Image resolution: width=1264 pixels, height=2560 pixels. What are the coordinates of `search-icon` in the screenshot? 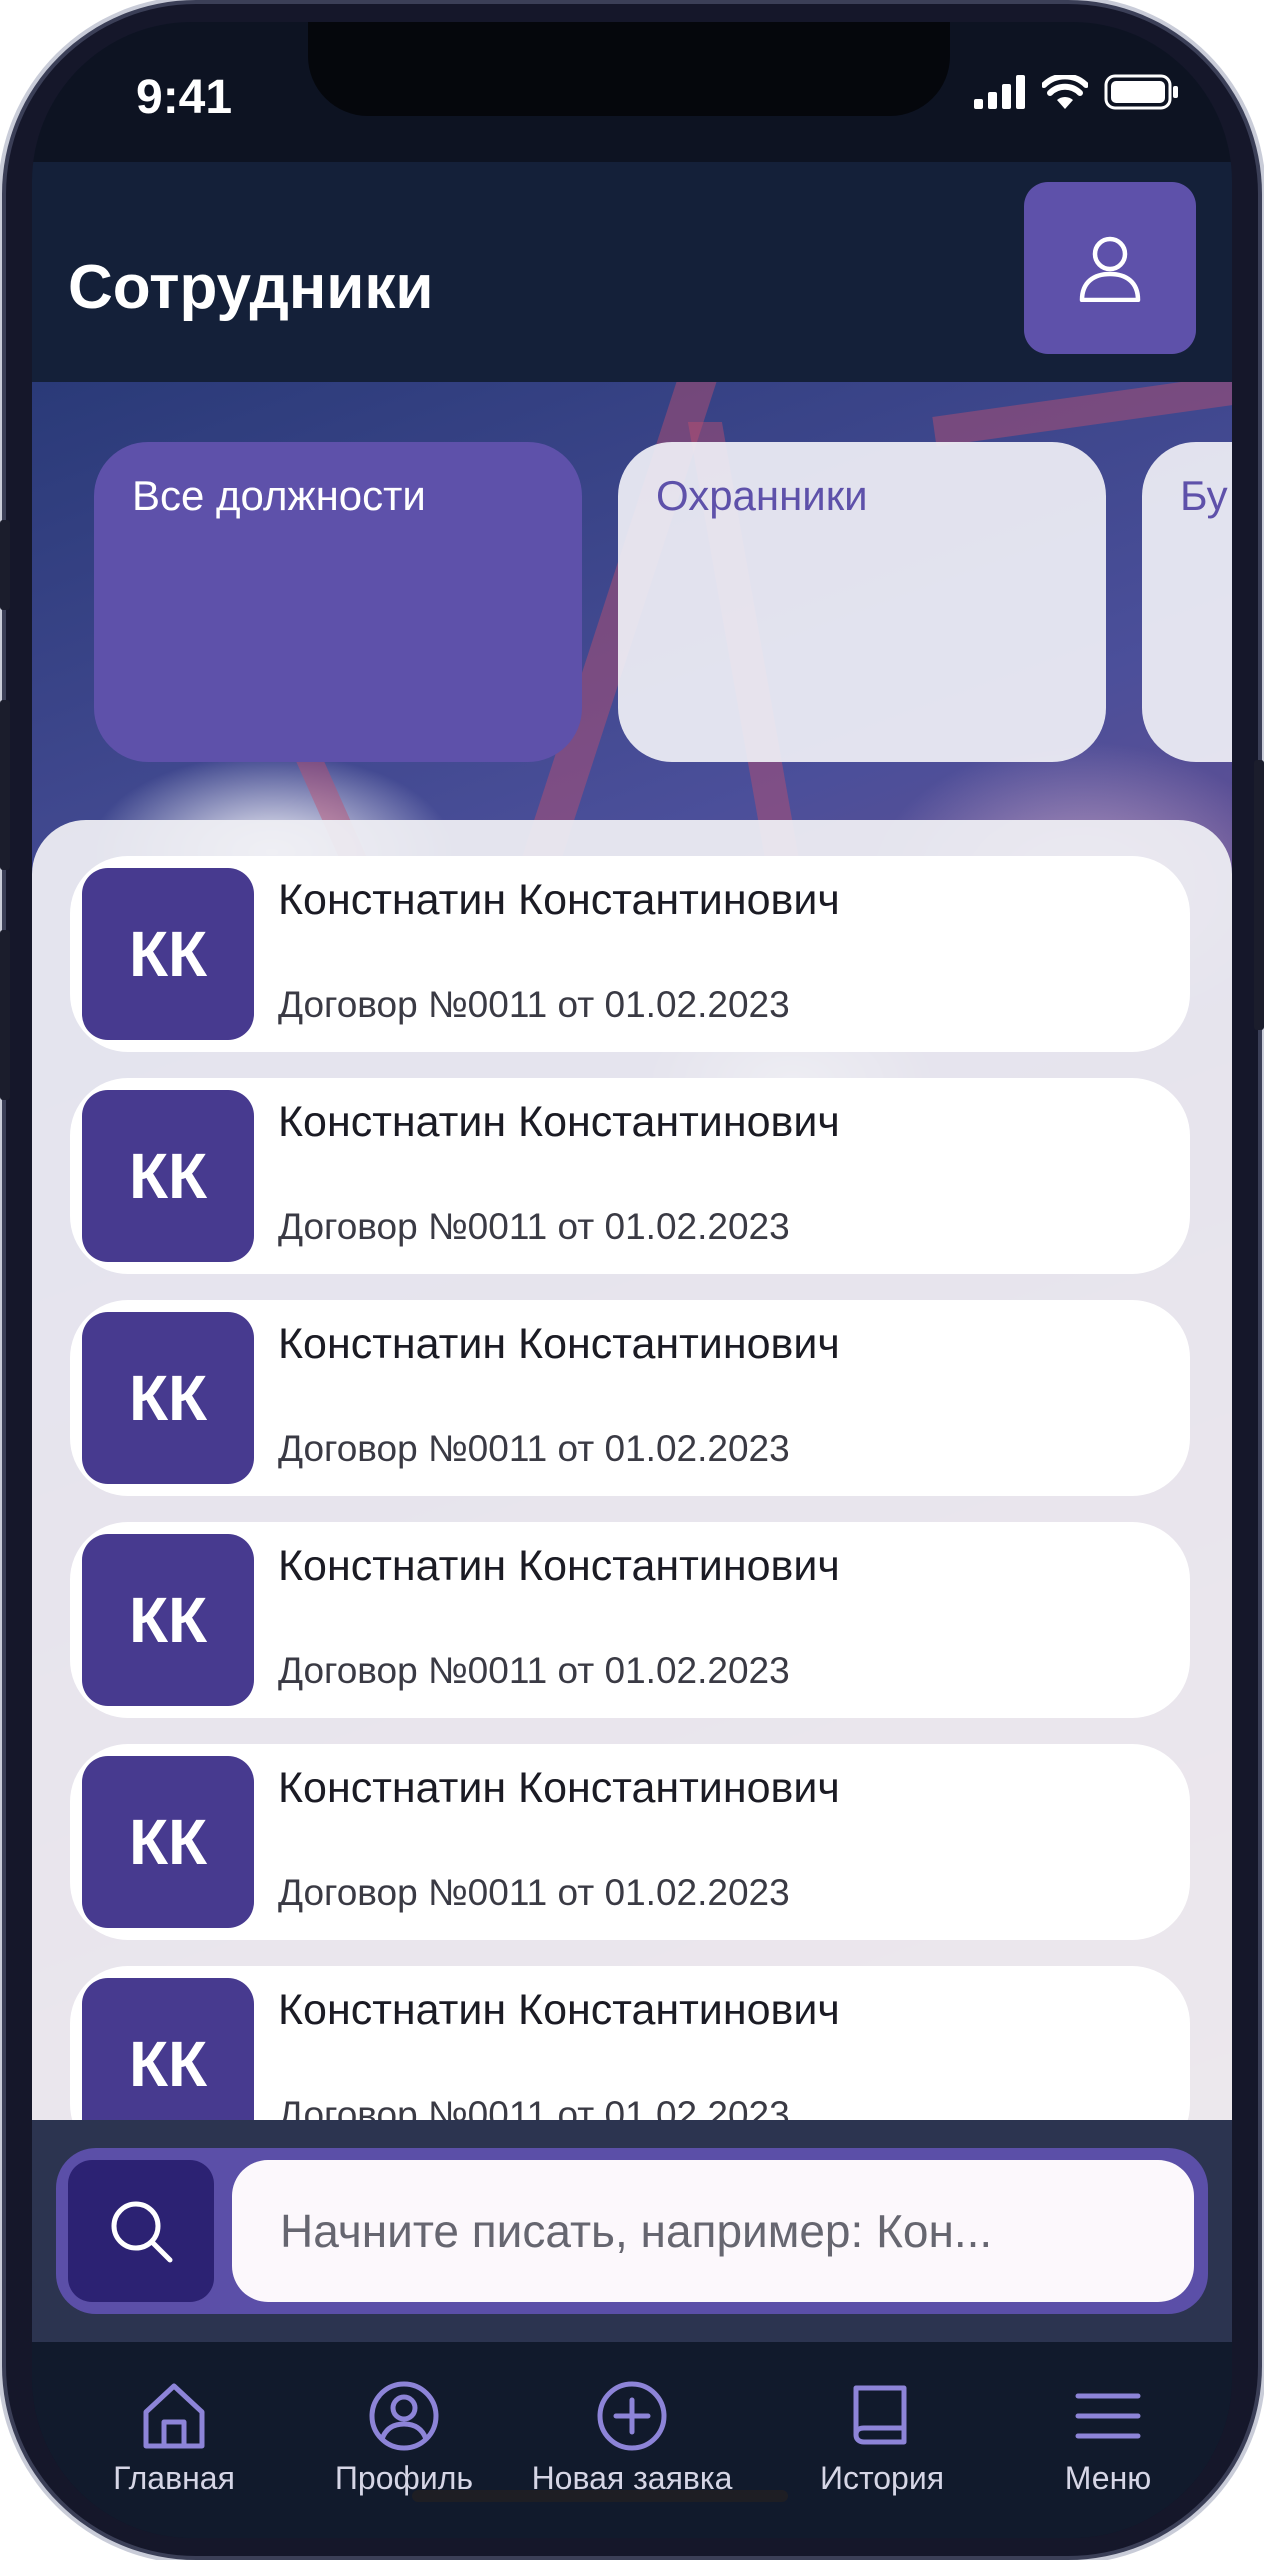 It's located at (142, 2232).